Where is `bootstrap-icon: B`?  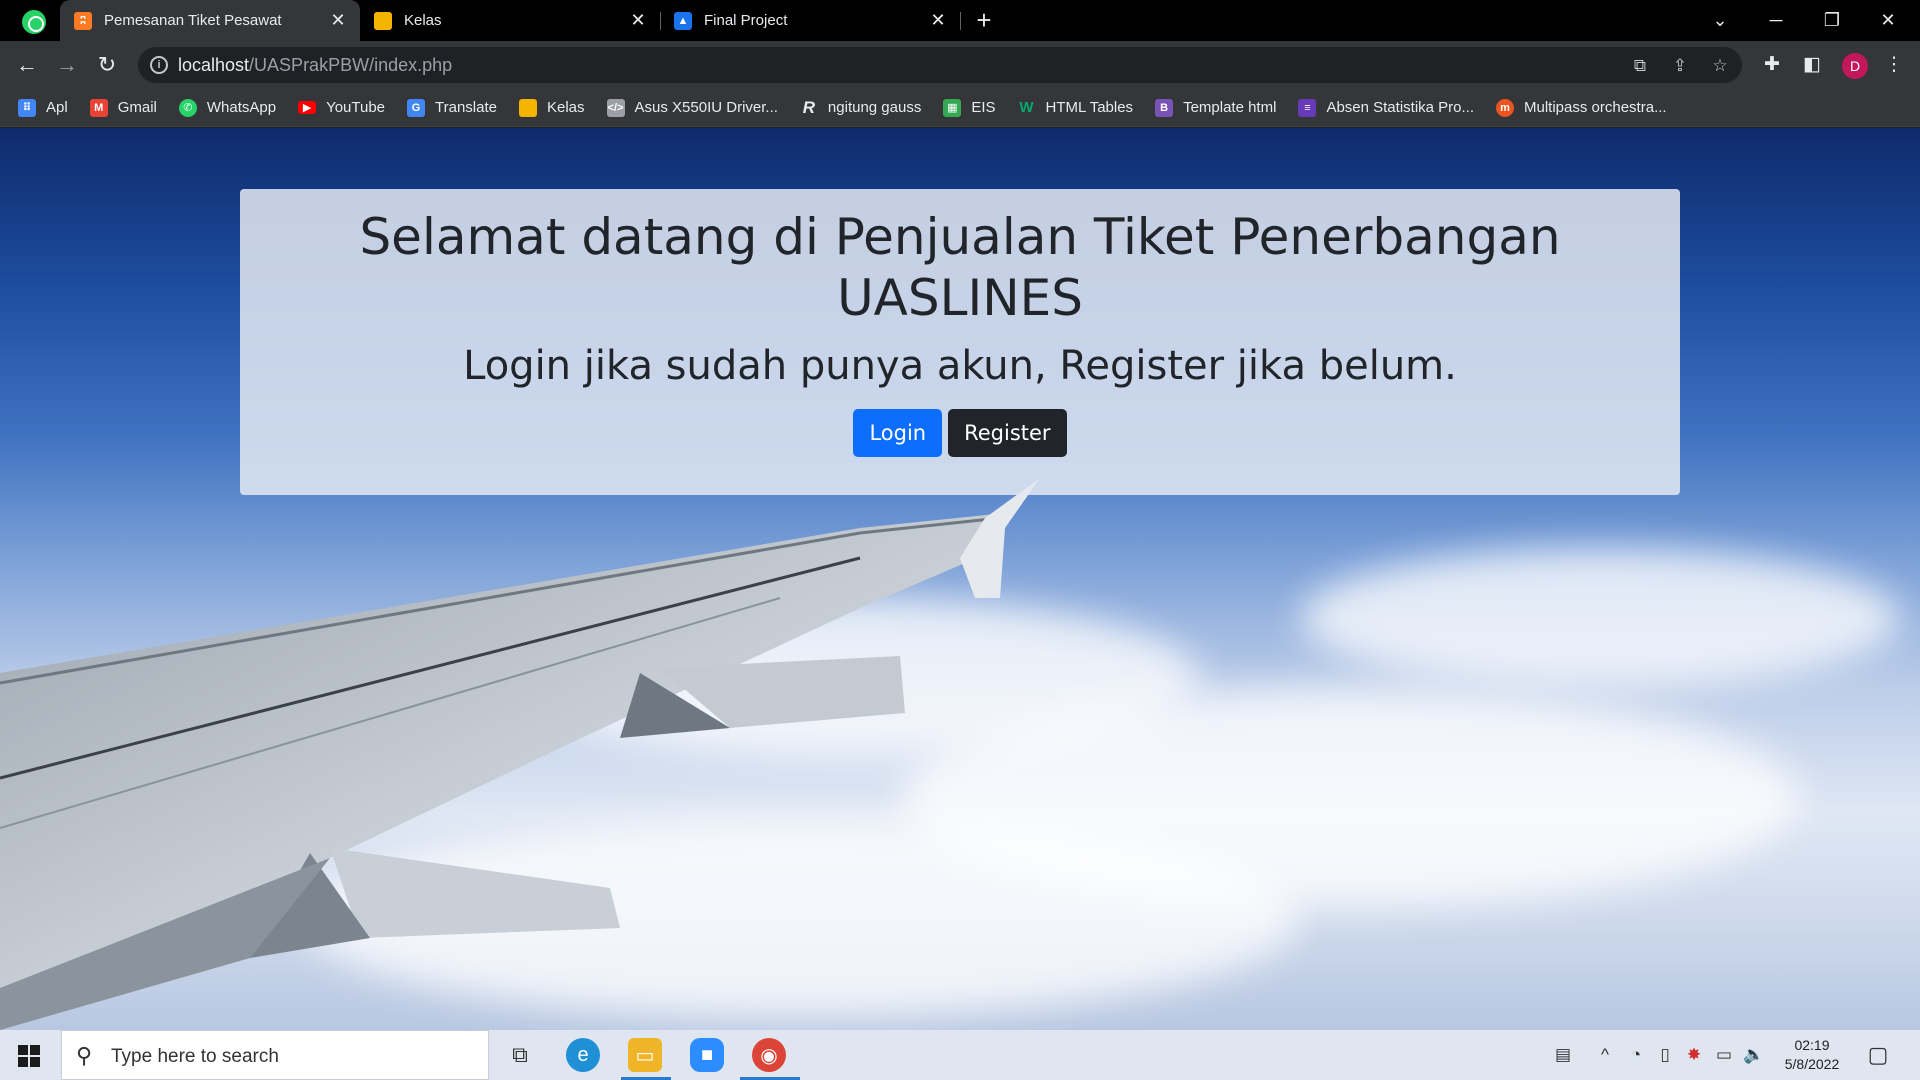 bootstrap-icon: B is located at coordinates (1164, 107).